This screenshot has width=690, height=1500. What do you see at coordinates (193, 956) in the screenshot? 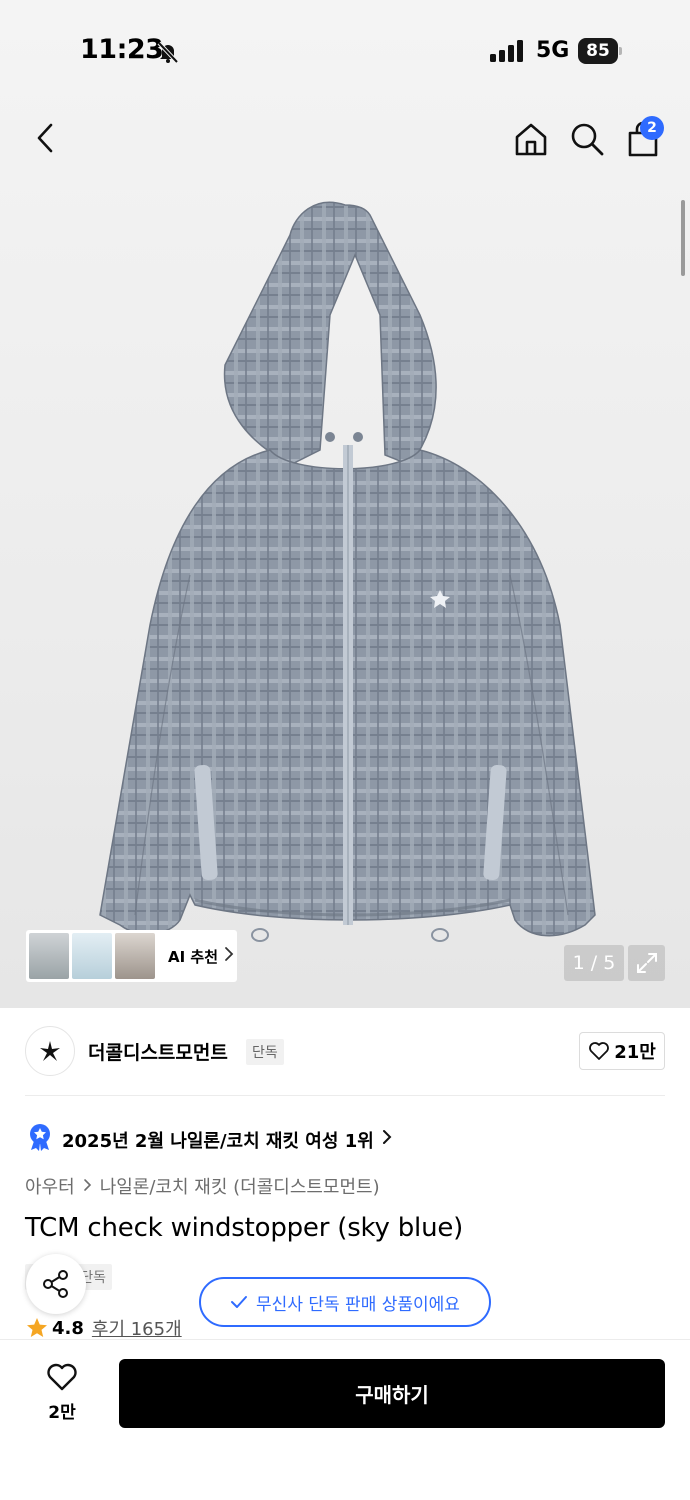
I see `ai-recommendation-label: AI 추천` at bounding box center [193, 956].